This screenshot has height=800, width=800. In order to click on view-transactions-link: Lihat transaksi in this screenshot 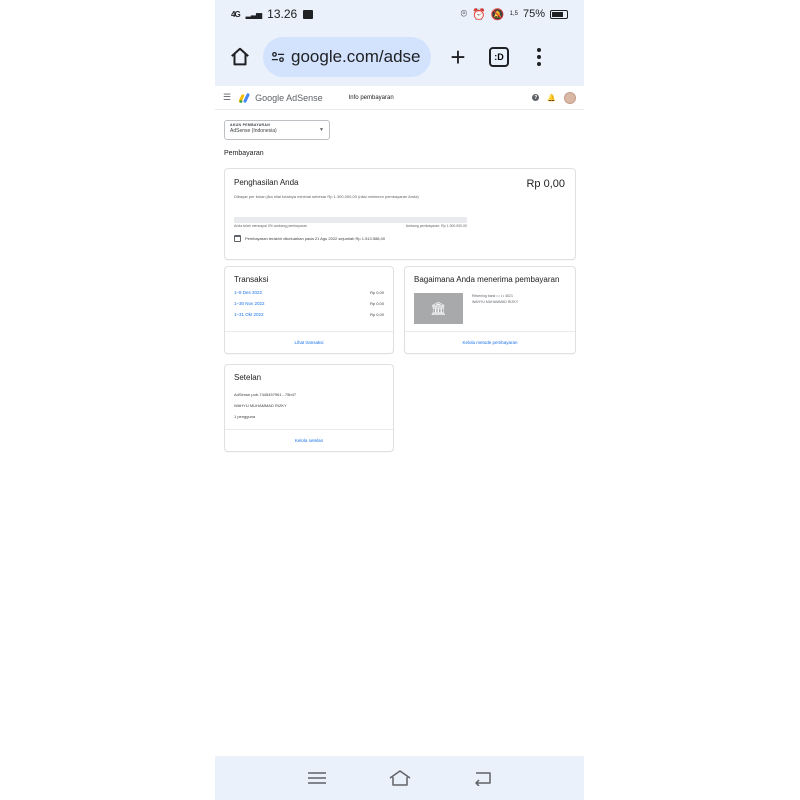, I will do `click(308, 342)`.